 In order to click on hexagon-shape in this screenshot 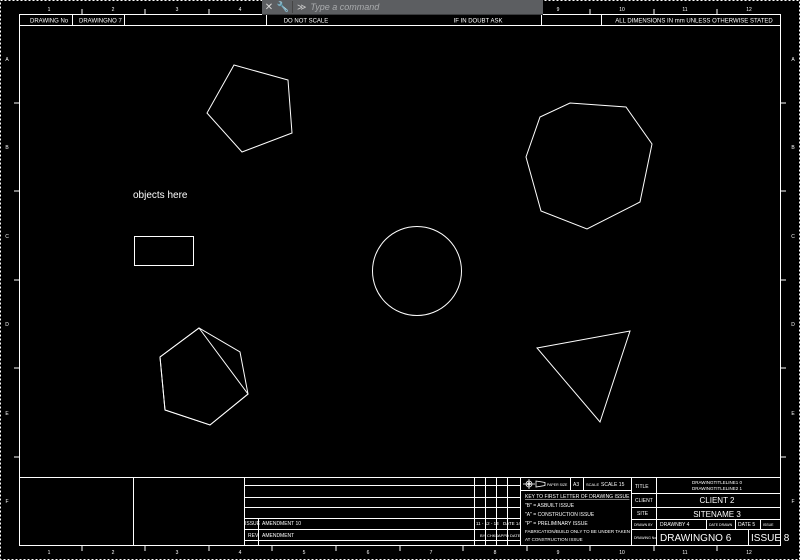, I will do `click(204, 376)`.